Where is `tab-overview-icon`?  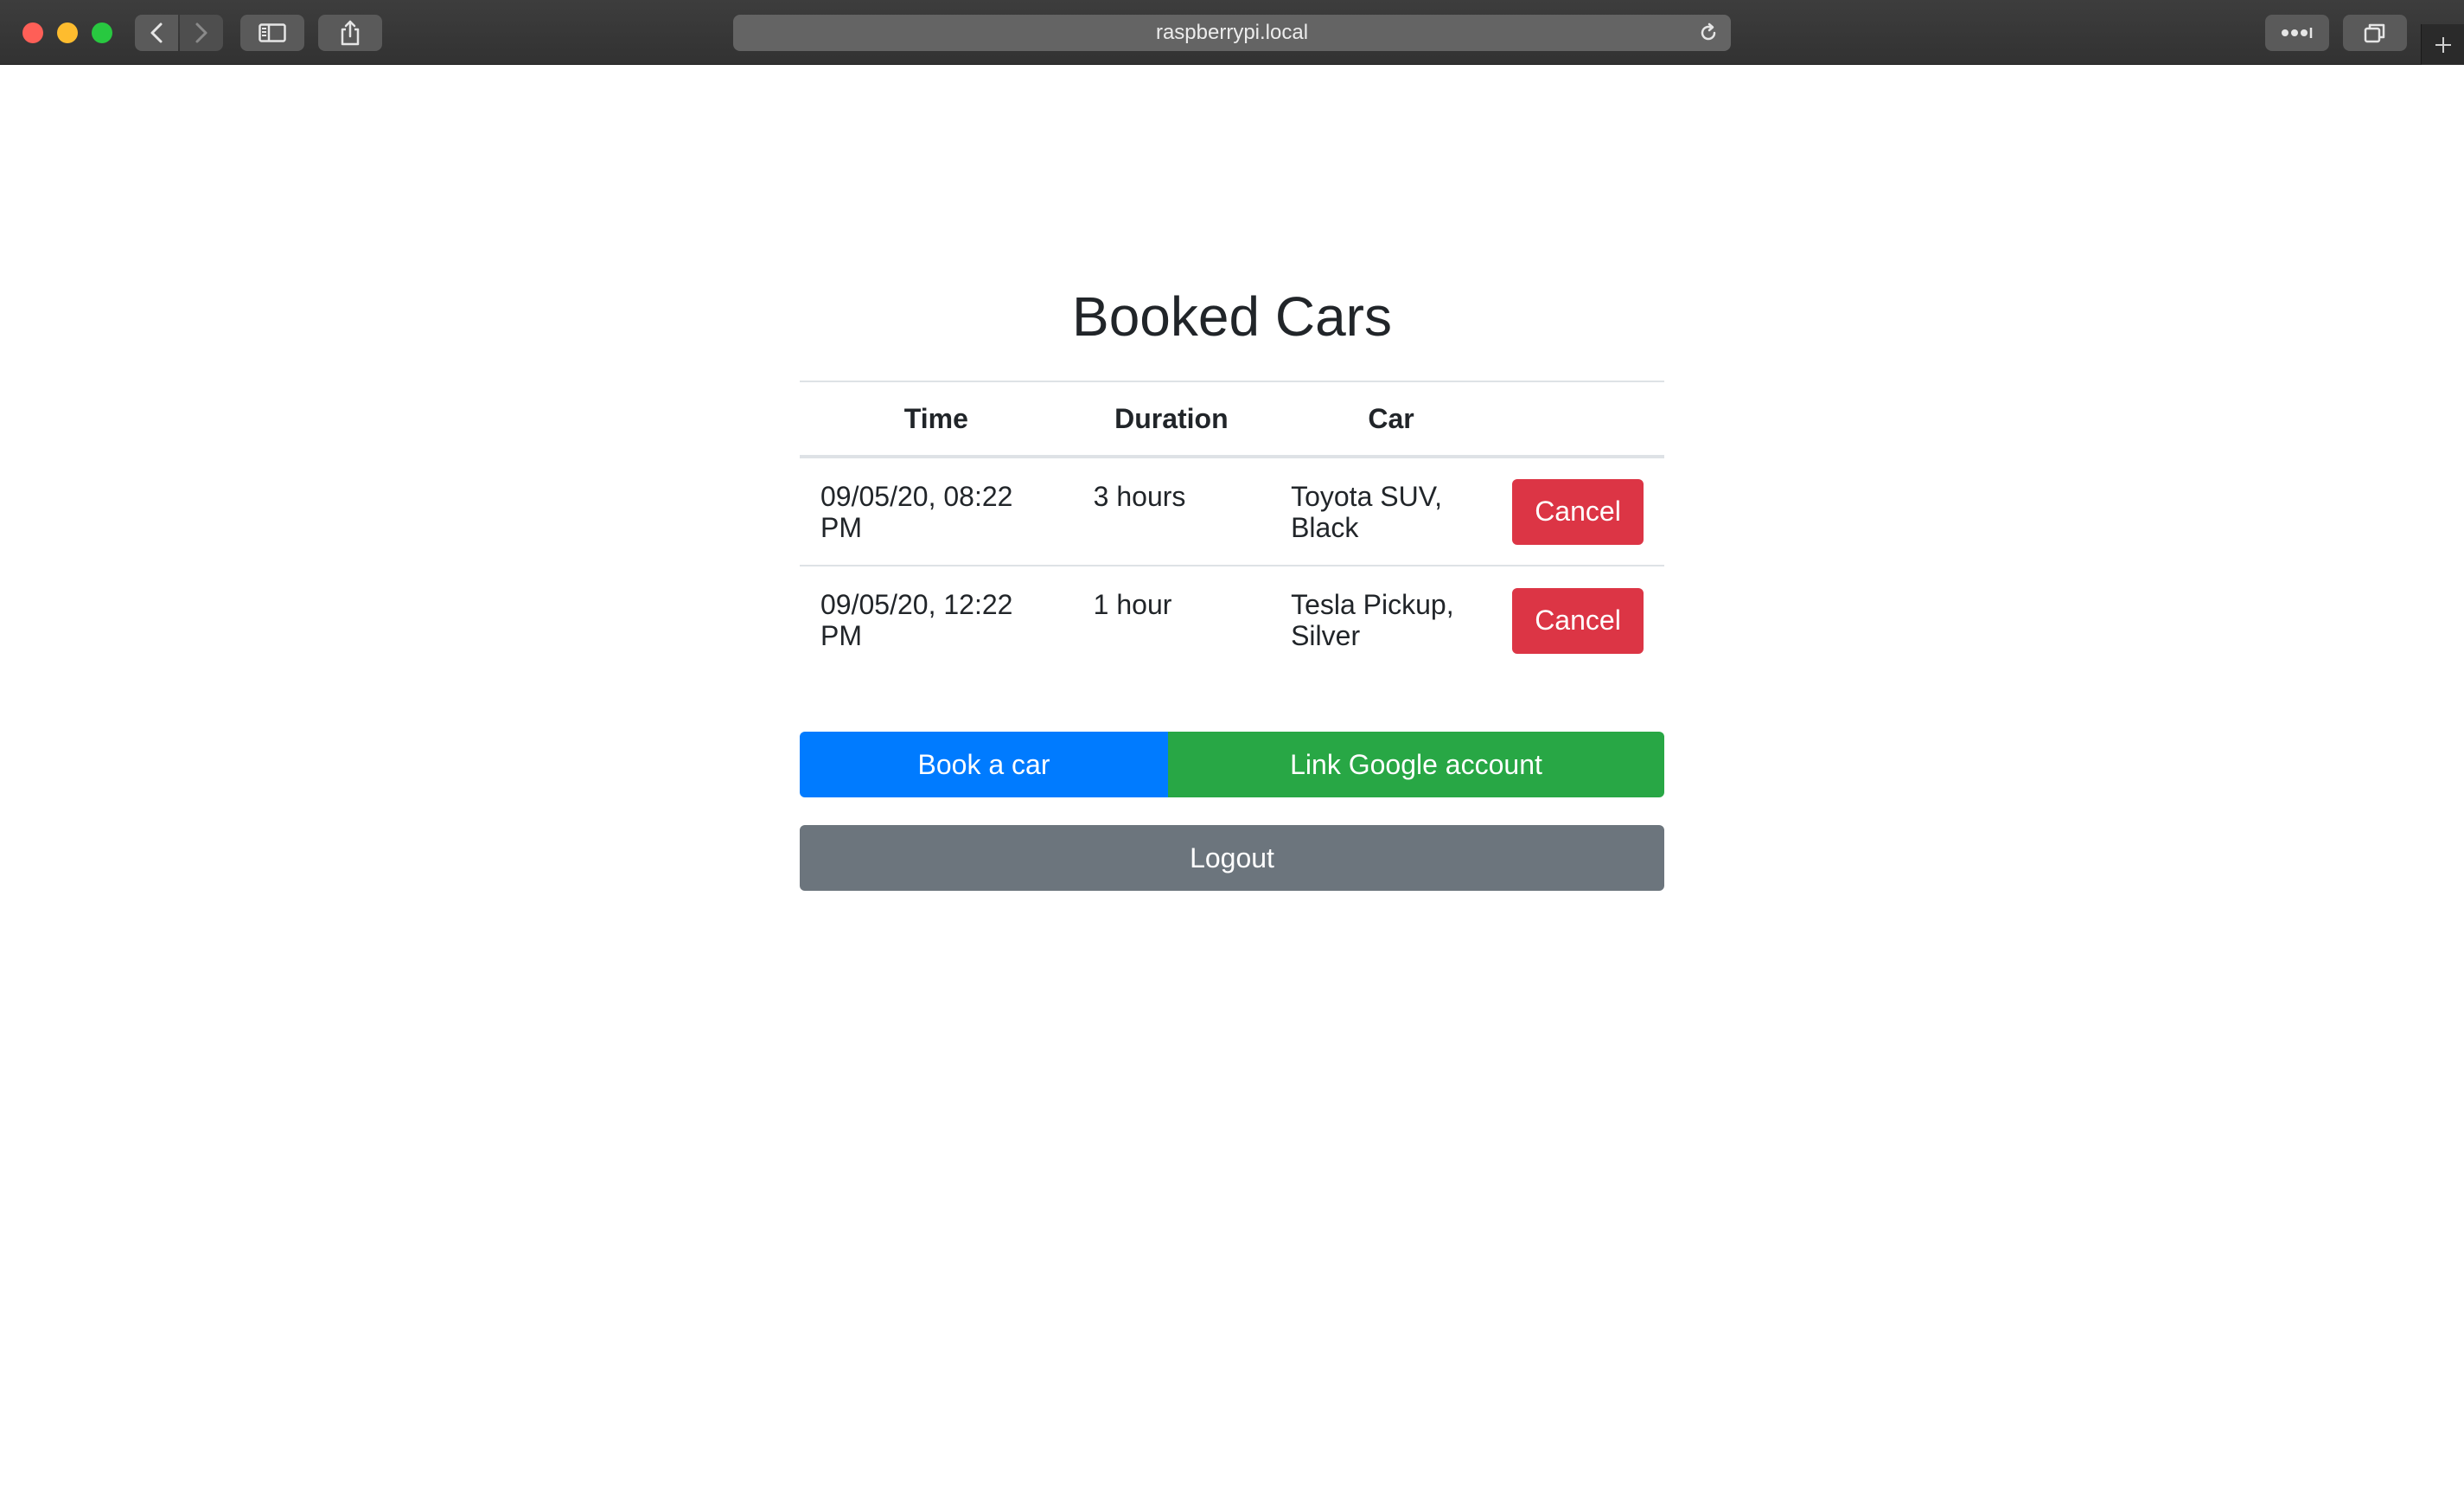 tab-overview-icon is located at coordinates (2374, 33).